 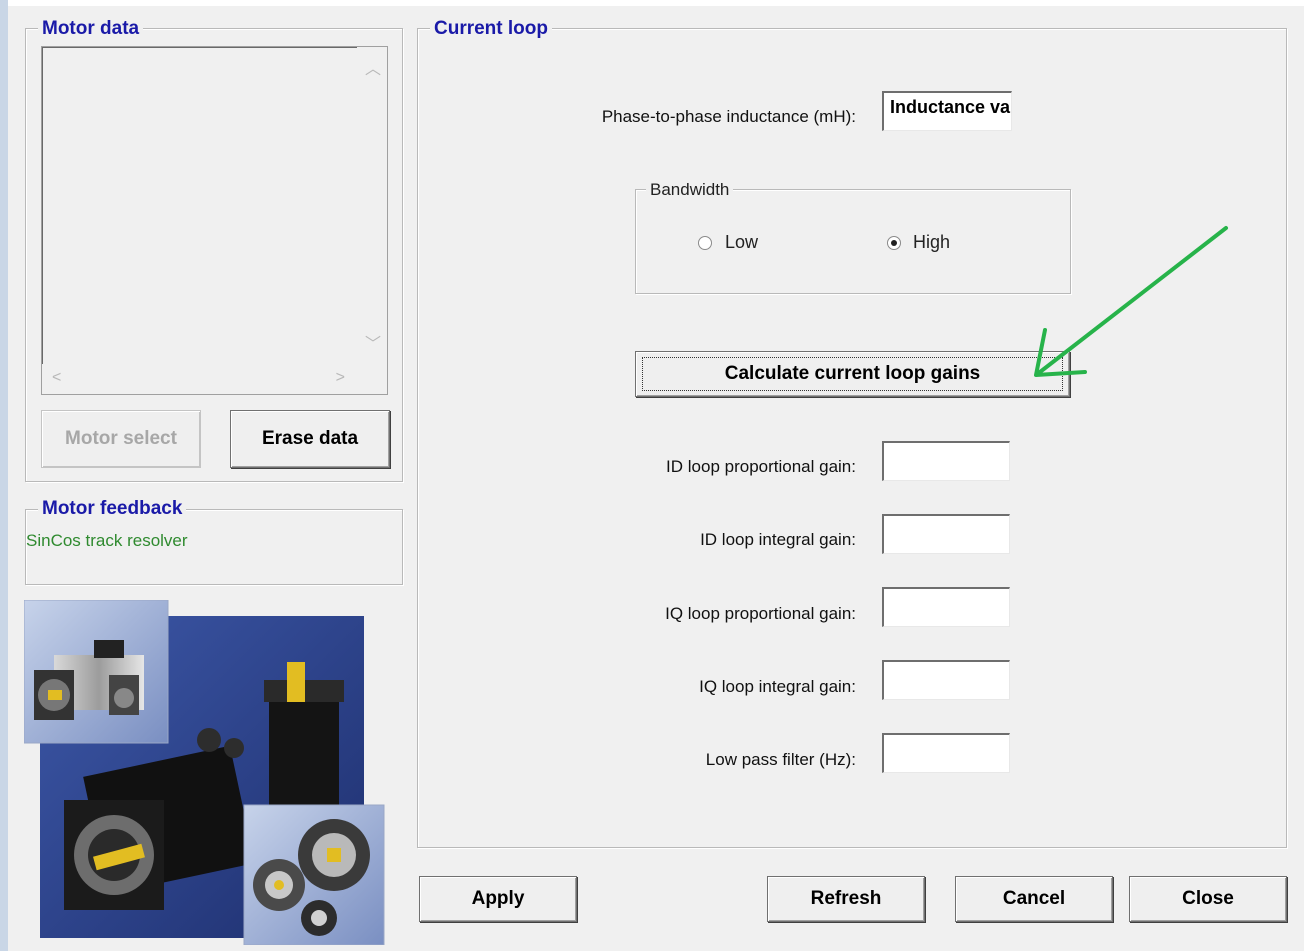 I want to click on window-left-edge, so click(x=4, y=475).